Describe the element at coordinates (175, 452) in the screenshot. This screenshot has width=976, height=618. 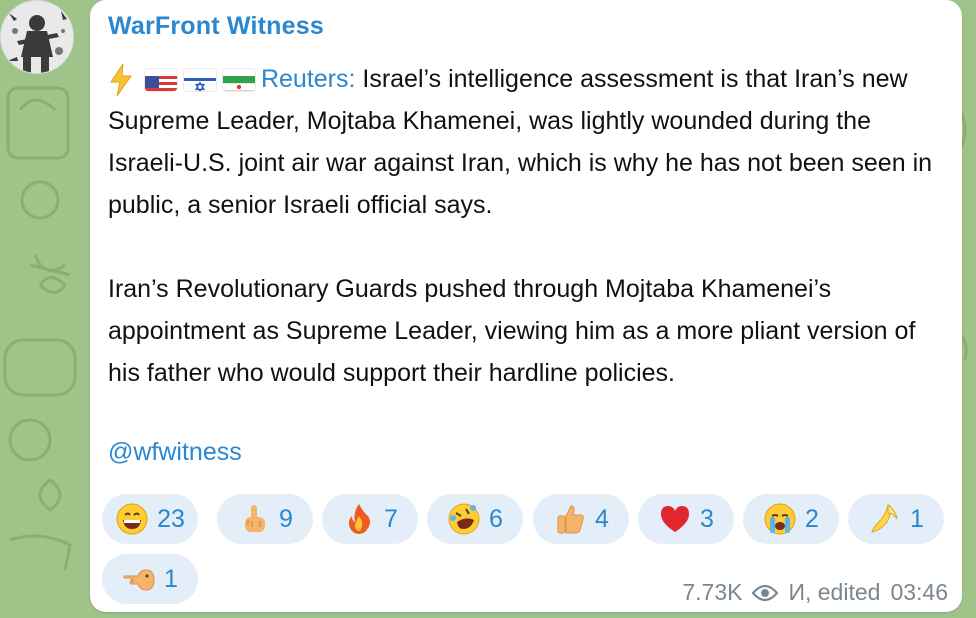
I see `channel-handle-link: @wfwitness` at that location.